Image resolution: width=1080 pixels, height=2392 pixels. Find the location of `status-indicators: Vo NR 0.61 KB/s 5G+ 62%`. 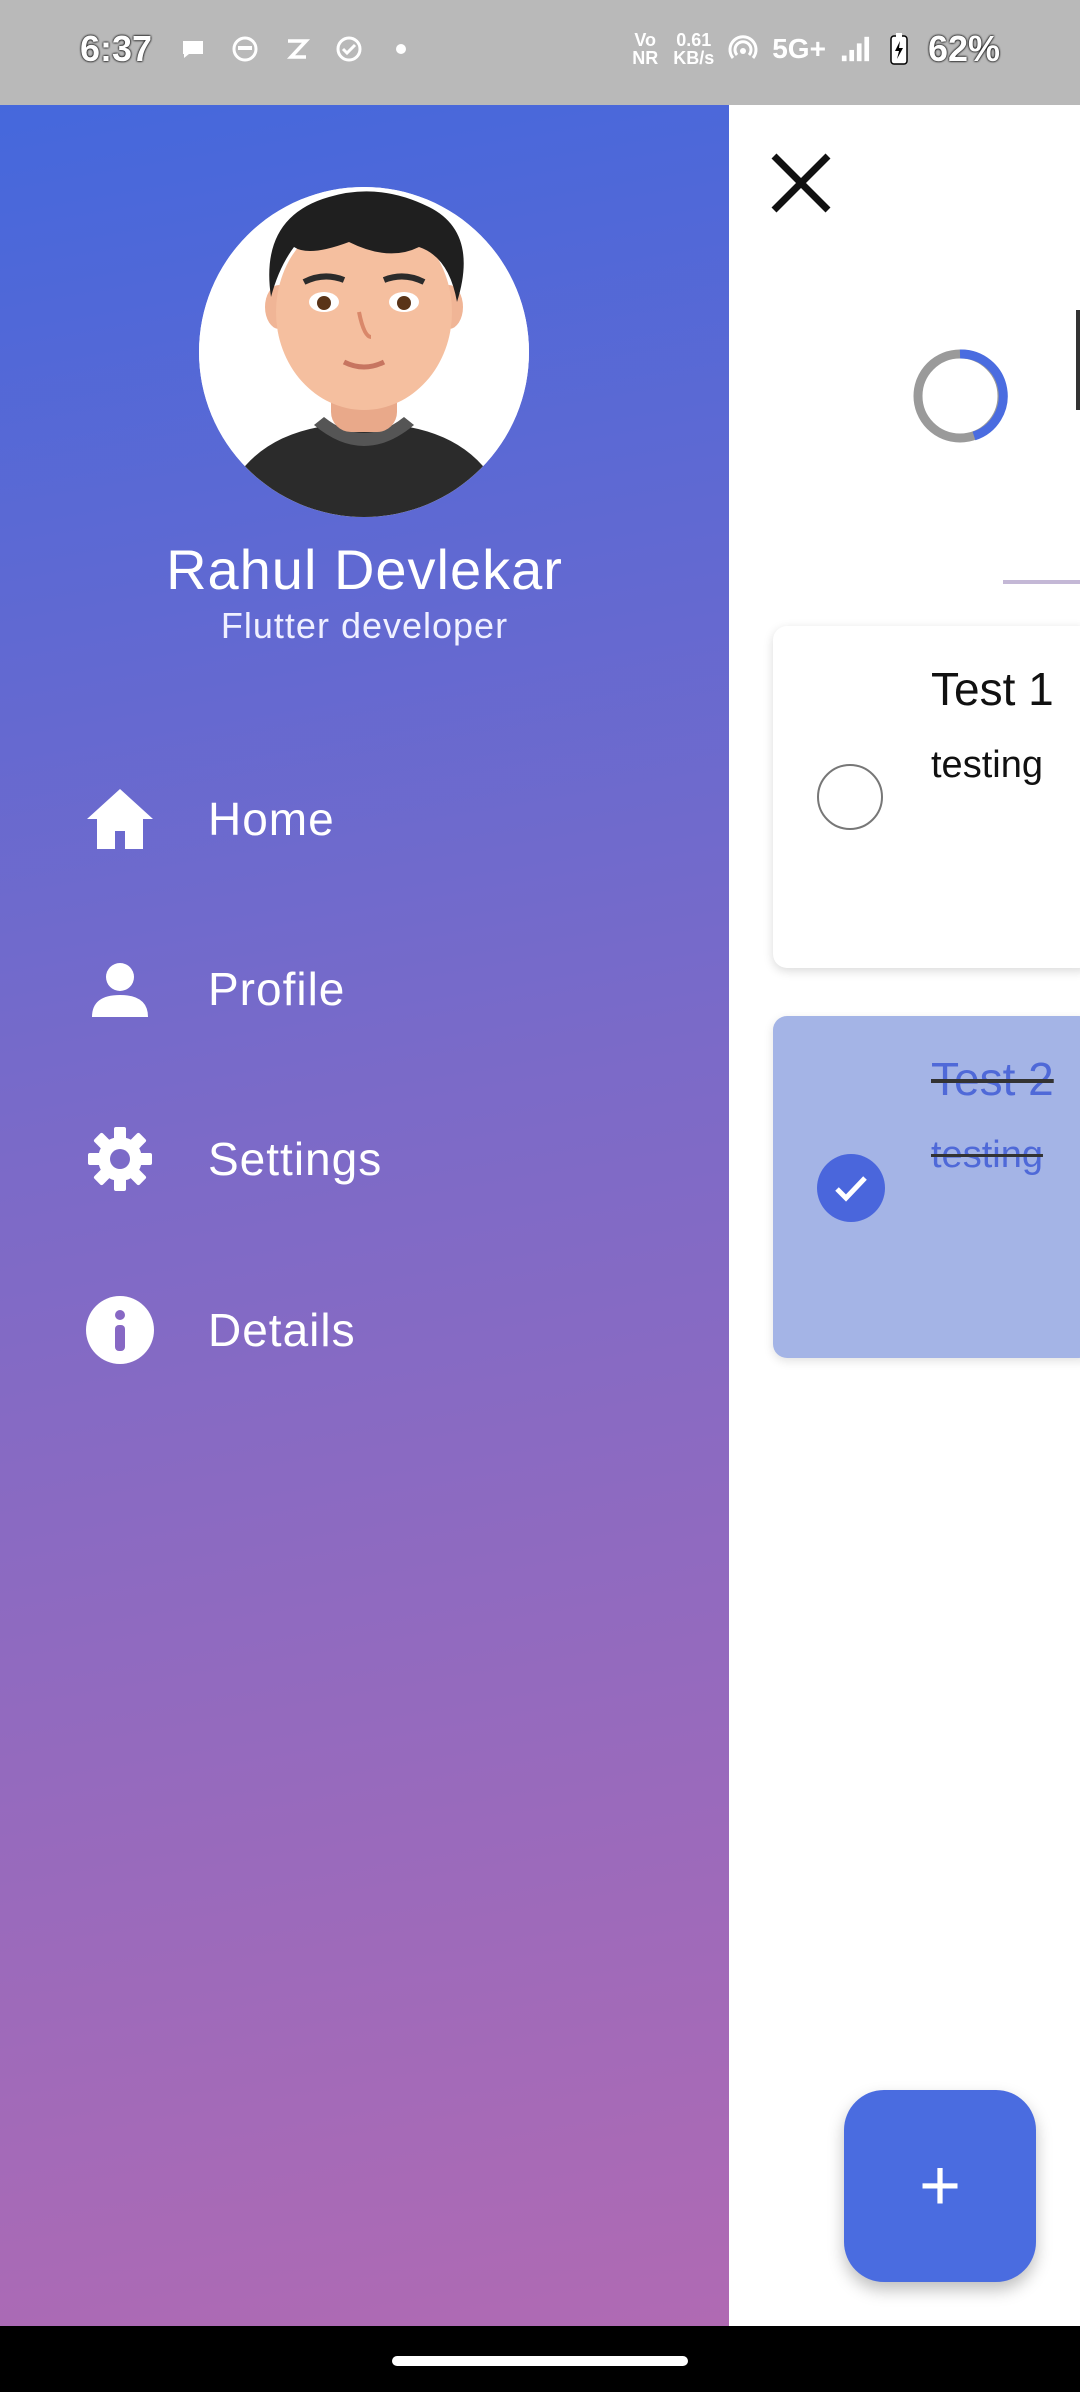

status-indicators: Vo NR 0.61 KB/s 5G+ 62% is located at coordinates (815, 49).